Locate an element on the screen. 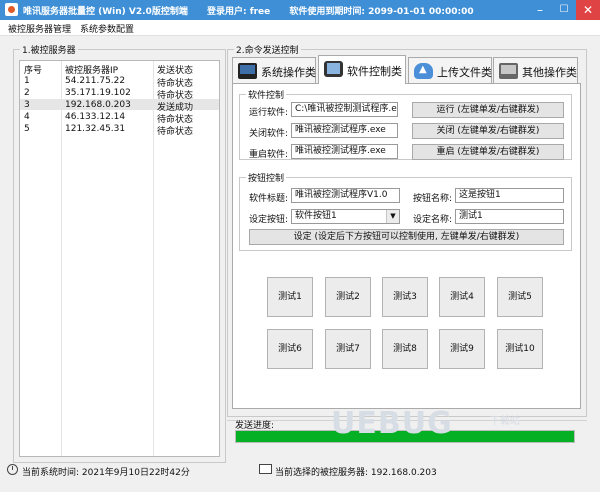 This screenshot has width=600, height=492. software-control-title: 软件控制 is located at coordinates (266, 94).